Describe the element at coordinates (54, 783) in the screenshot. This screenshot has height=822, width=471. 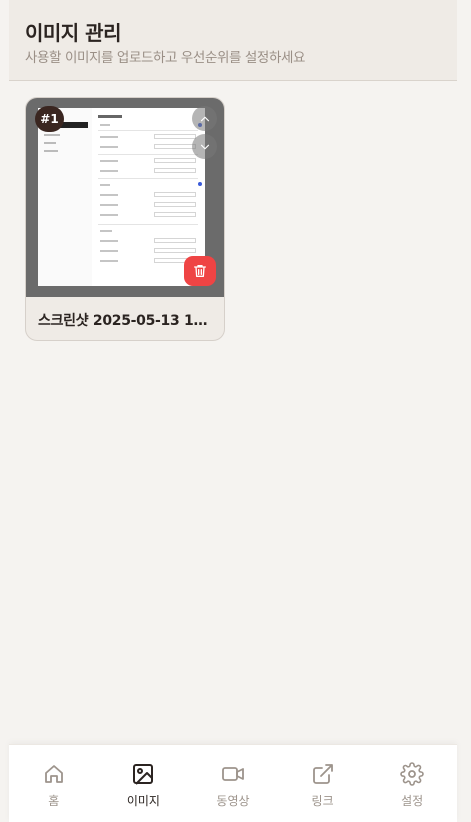
I see `nav-item-home: 홈` at that location.